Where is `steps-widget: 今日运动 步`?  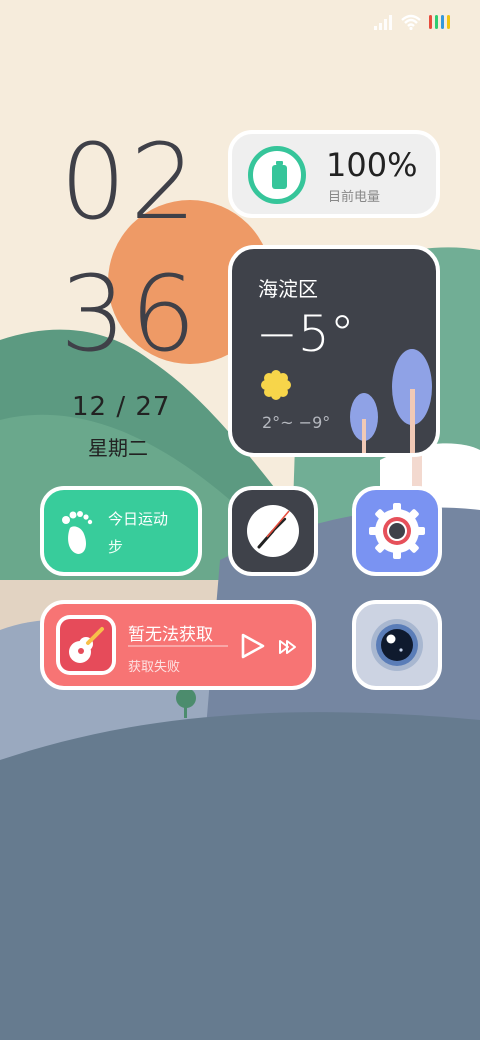
steps-widget: 今日运动 步 is located at coordinates (121, 531).